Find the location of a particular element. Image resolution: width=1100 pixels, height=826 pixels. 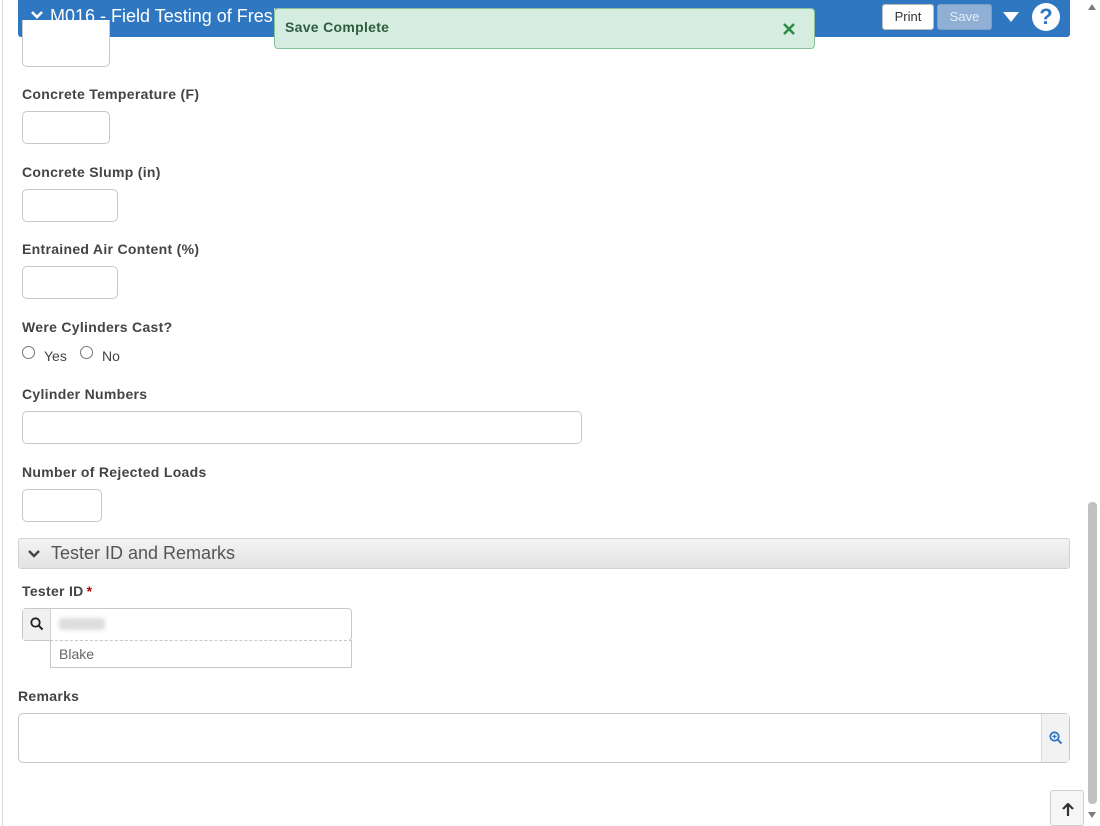

save-button: Save is located at coordinates (964, 17).